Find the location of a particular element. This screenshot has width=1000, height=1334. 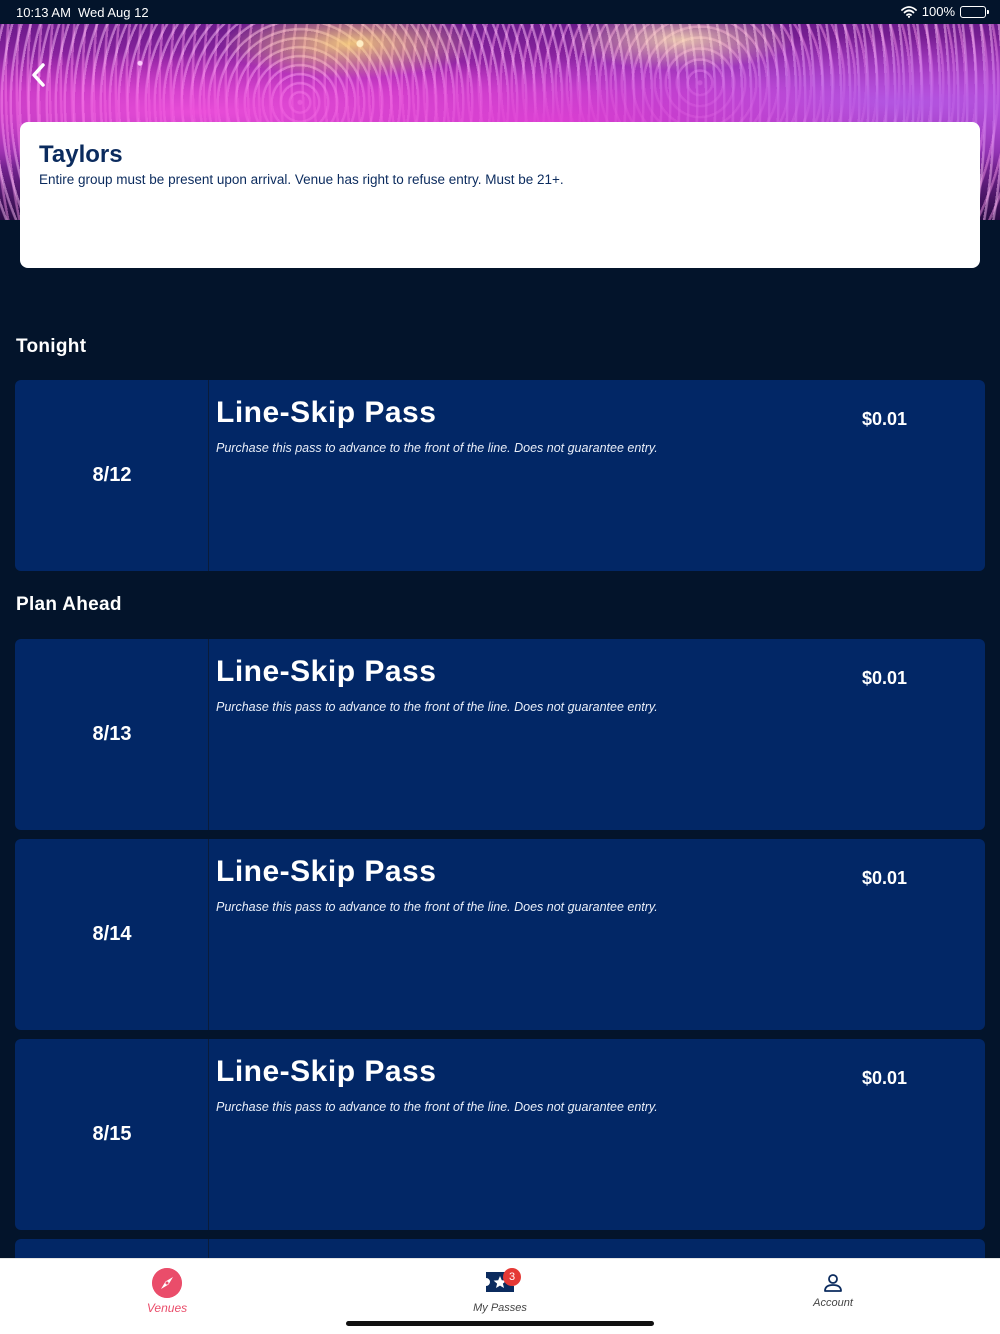

person-icon is located at coordinates (833, 1283).